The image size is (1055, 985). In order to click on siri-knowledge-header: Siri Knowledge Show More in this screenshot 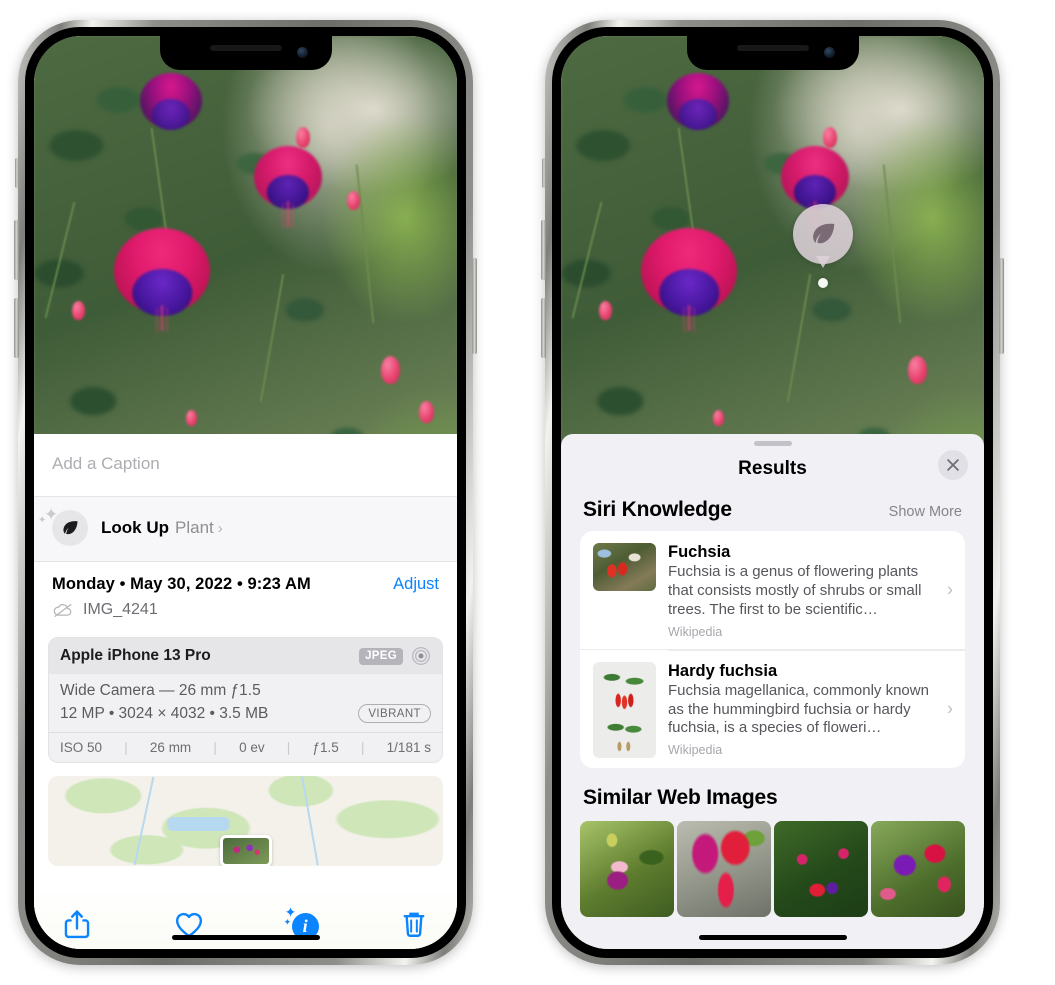, I will do `click(772, 513)`.